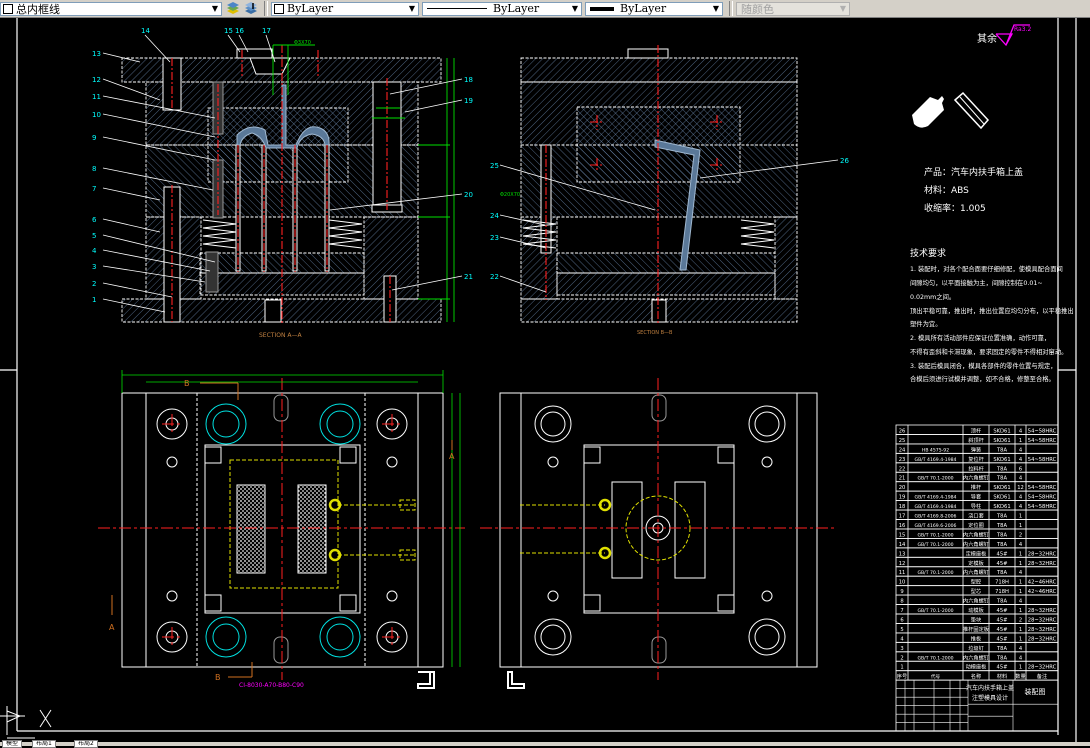  I want to click on callout-26: 26, so click(844, 161).